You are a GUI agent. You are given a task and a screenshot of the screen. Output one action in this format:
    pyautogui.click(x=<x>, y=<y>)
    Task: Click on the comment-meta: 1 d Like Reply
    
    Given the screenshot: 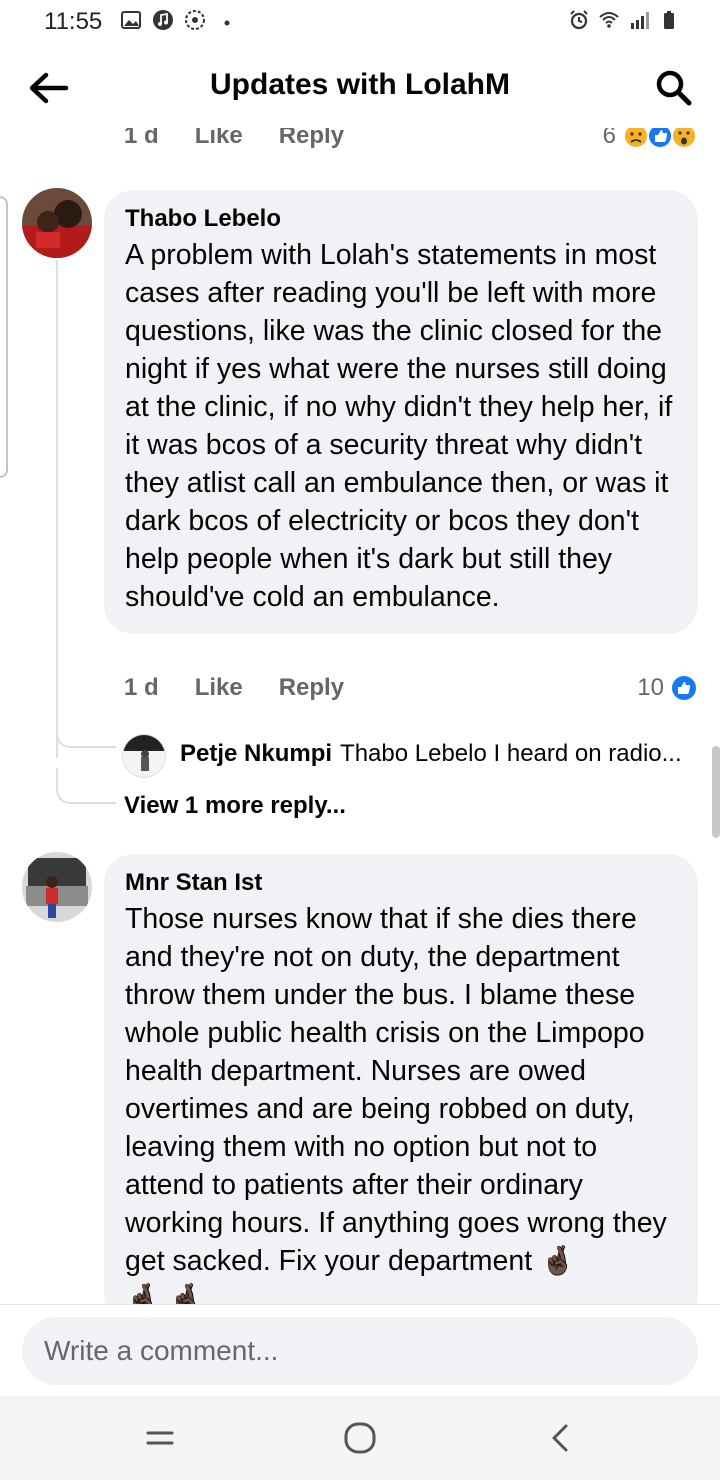 What is the action you would take?
    pyautogui.click(x=252, y=688)
    